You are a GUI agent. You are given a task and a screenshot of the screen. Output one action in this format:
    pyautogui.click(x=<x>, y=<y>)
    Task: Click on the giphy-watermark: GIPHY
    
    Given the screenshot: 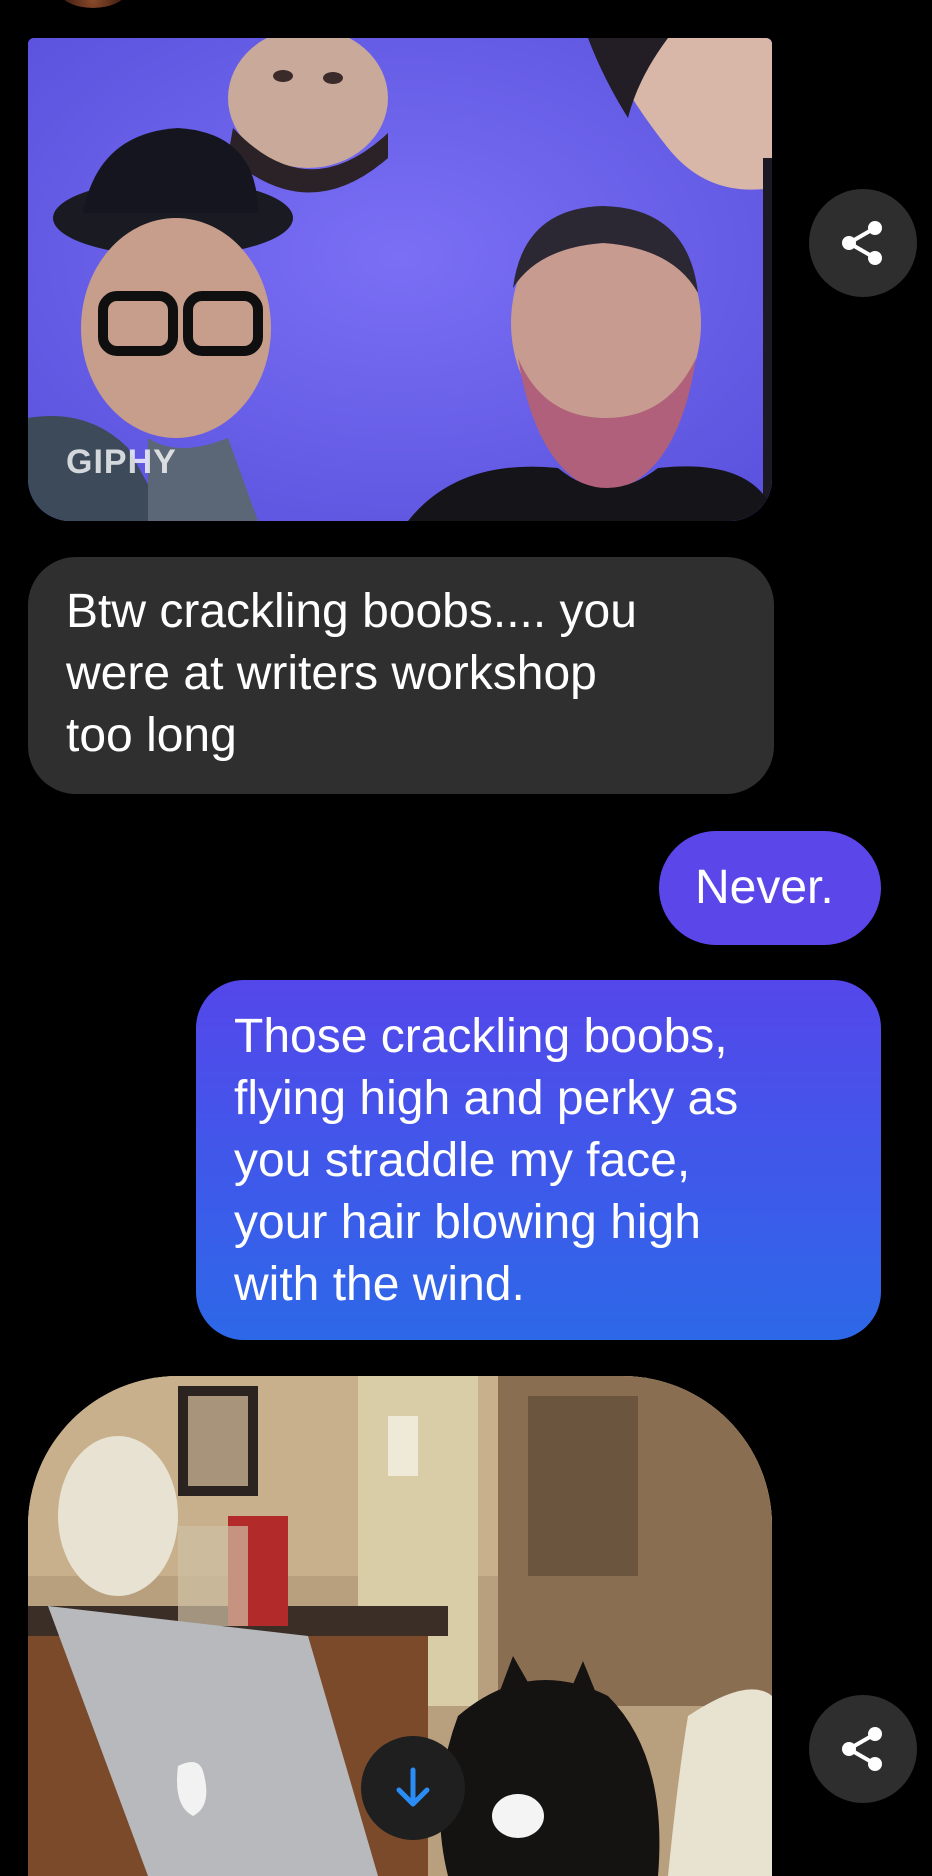 What is the action you would take?
    pyautogui.click(x=121, y=462)
    